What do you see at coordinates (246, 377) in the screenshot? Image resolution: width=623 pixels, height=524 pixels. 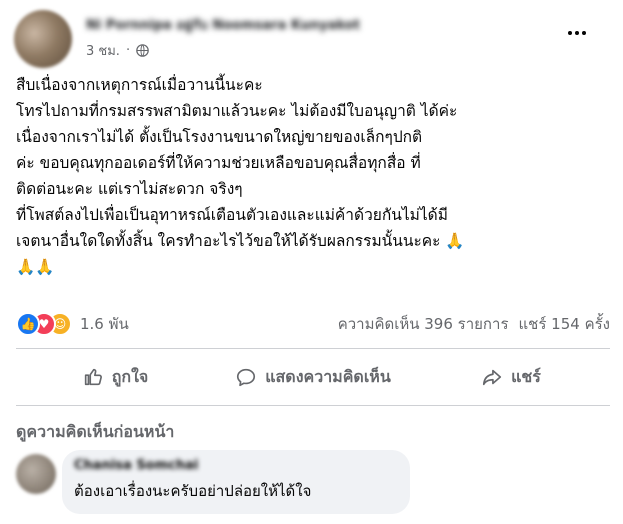 I see `comment-icon` at bounding box center [246, 377].